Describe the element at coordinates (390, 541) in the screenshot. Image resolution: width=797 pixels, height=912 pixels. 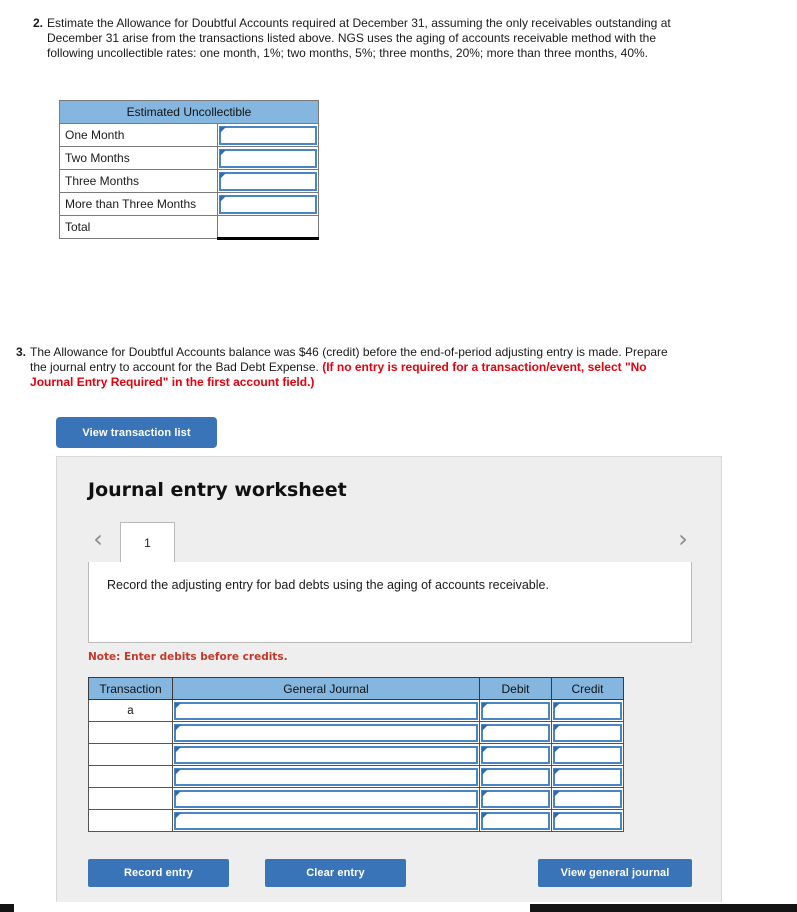
I see `worksheet-tab-nav: ‹ 1 ›` at that location.